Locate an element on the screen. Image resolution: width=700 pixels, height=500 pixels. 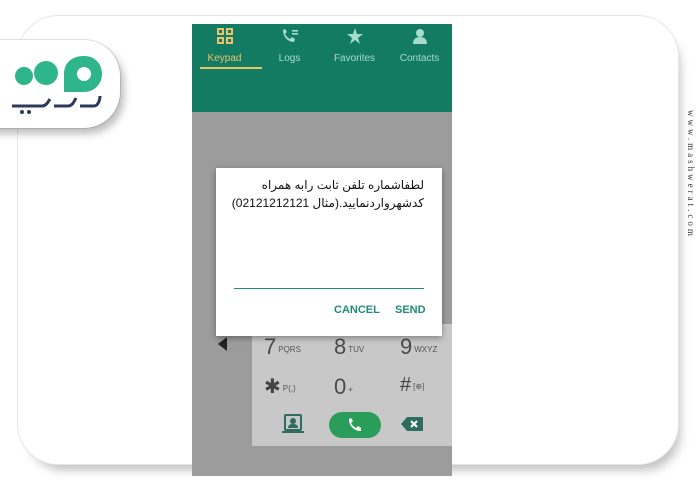
keypad-row: 7 PQRS 8 TUV 9 WXYZ is located at coordinates (352, 352).